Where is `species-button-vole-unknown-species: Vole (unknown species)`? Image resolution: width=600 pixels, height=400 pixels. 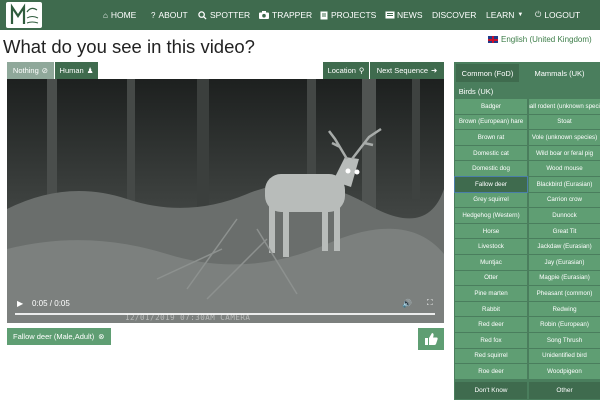 species-button-vole-unknown-species: Vole (unknown species) is located at coordinates (564, 137).